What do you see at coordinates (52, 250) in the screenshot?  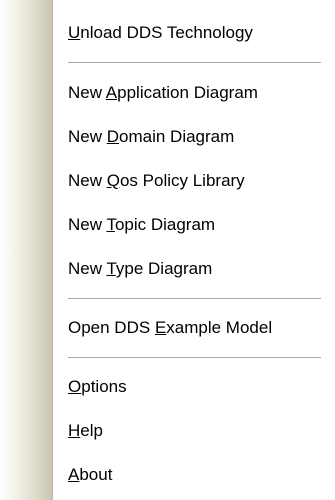 I see `menu-gutter-edge` at bounding box center [52, 250].